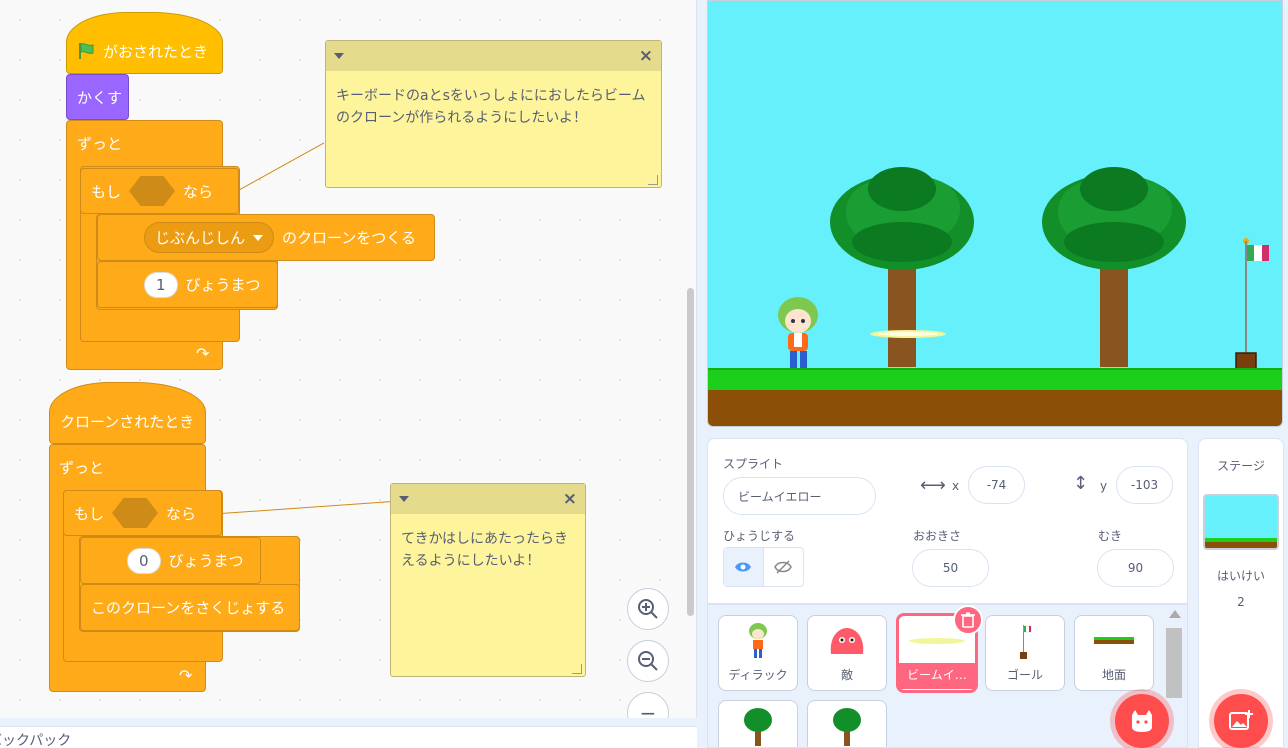 The image size is (1288, 748). What do you see at coordinates (784, 567) in the screenshot?
I see `hide-eye-icon` at bounding box center [784, 567].